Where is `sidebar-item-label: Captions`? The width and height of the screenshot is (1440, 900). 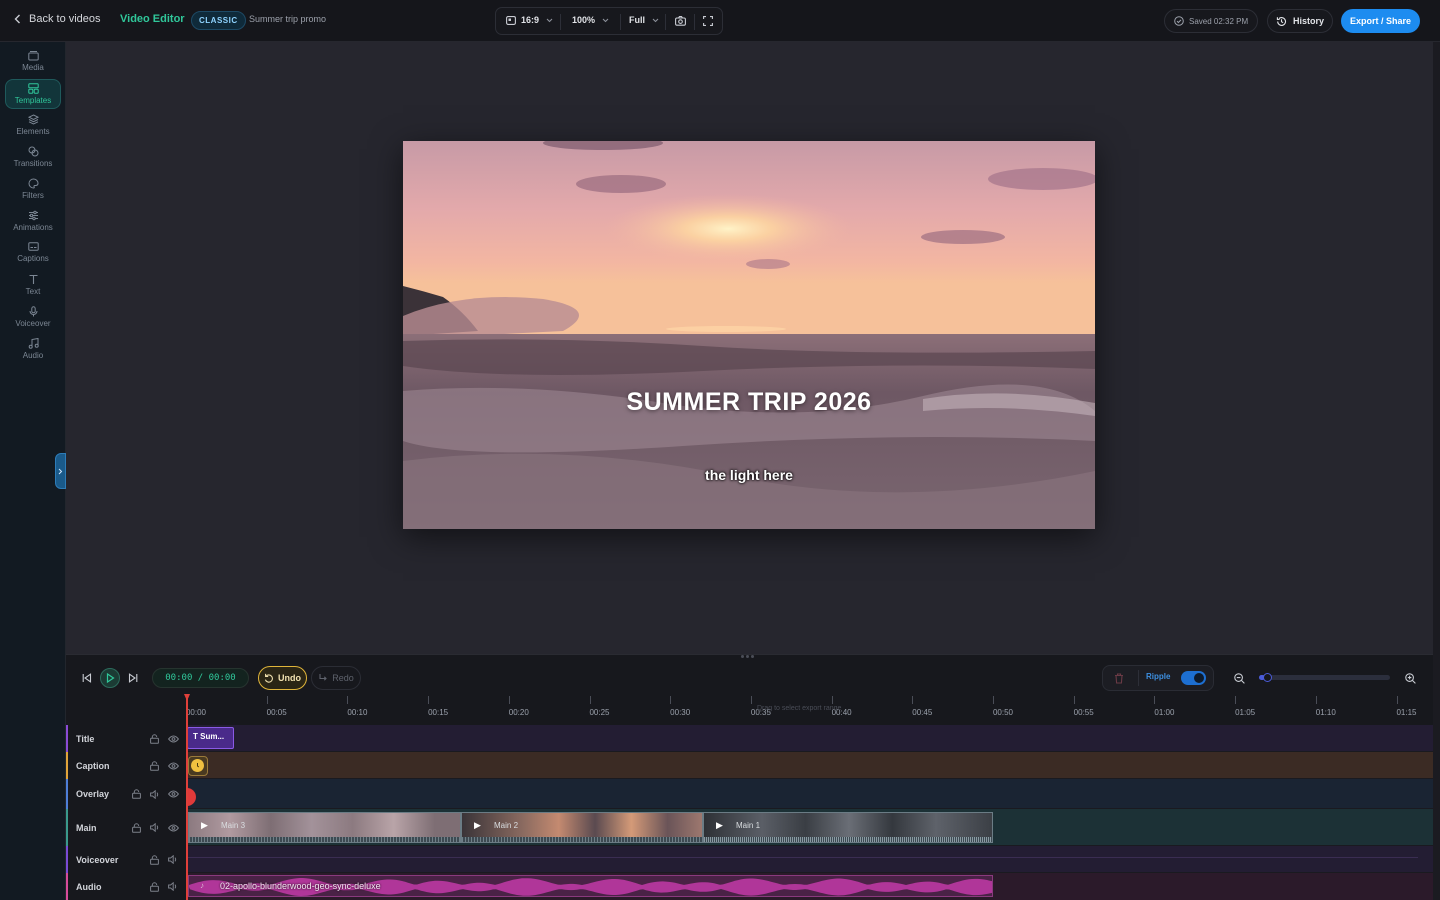
sidebar-item-label: Captions is located at coordinates (33, 258).